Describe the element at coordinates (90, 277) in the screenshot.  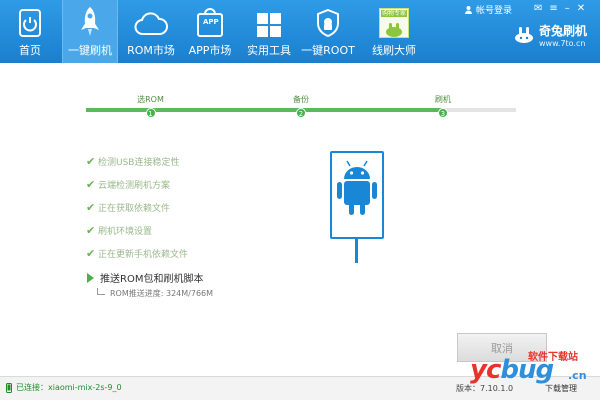
I see `play-arrow-icon` at that location.